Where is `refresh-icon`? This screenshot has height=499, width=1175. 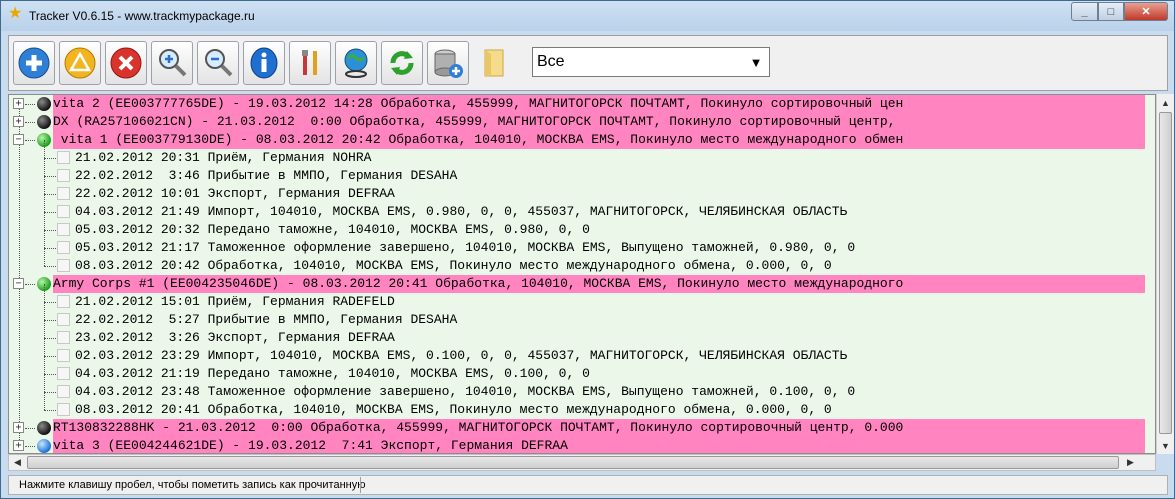
refresh-icon is located at coordinates (402, 63).